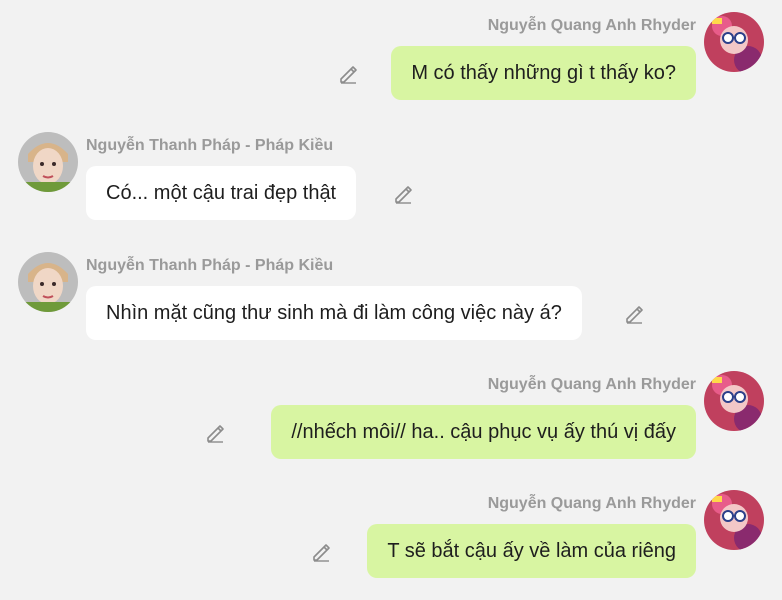 The height and width of the screenshot is (600, 782). I want to click on message-bubble: M có thấy những gì t thấy ko?, so click(543, 73).